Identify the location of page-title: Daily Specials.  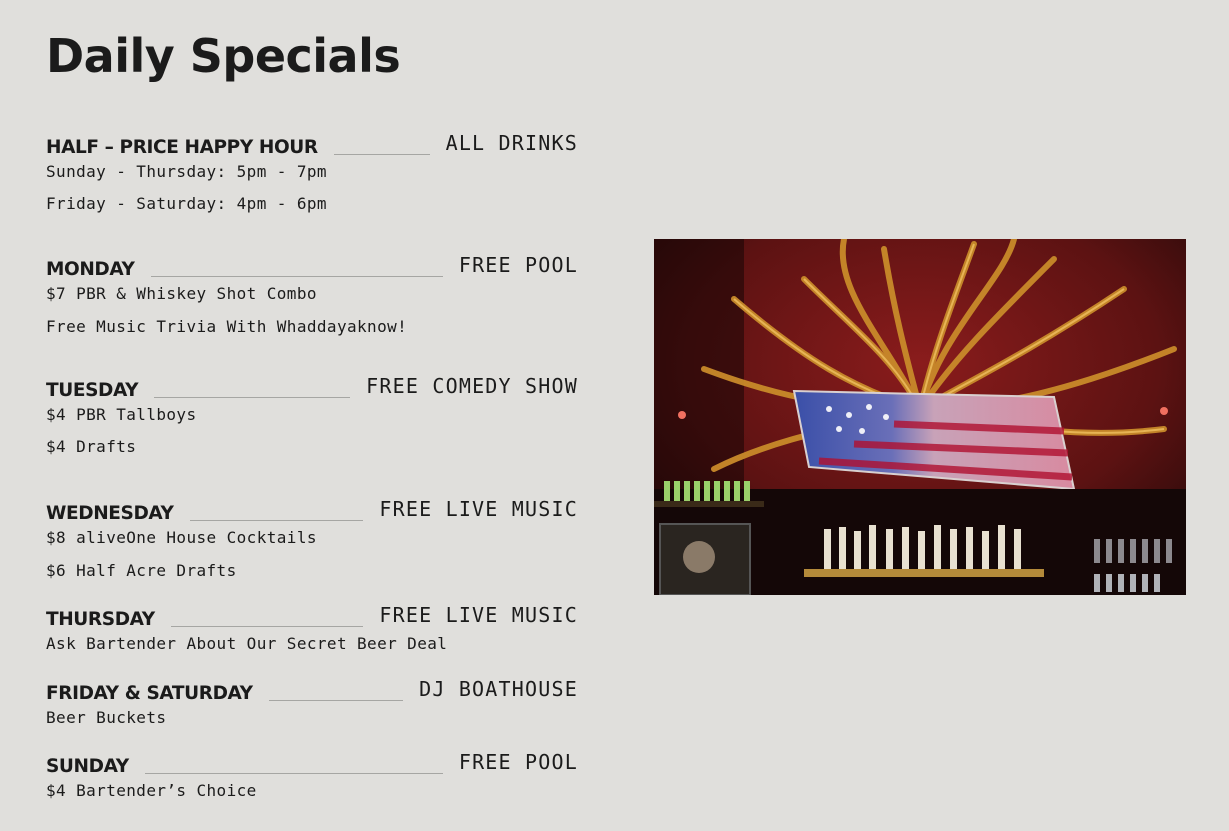
(223, 56).